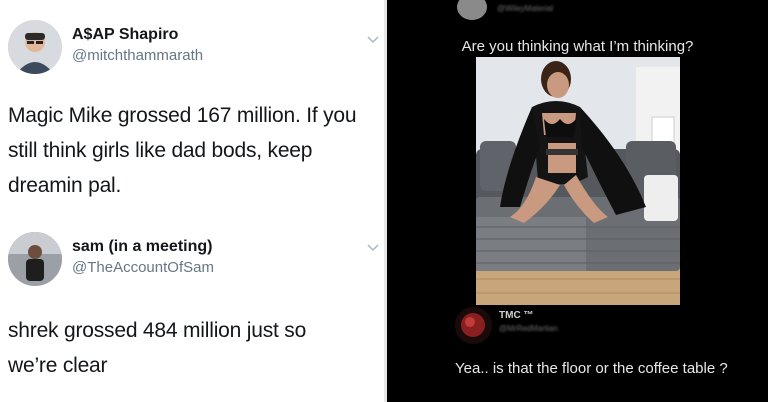  What do you see at coordinates (525, 8) in the screenshot?
I see `user-handle: @WileyMaterial` at bounding box center [525, 8].